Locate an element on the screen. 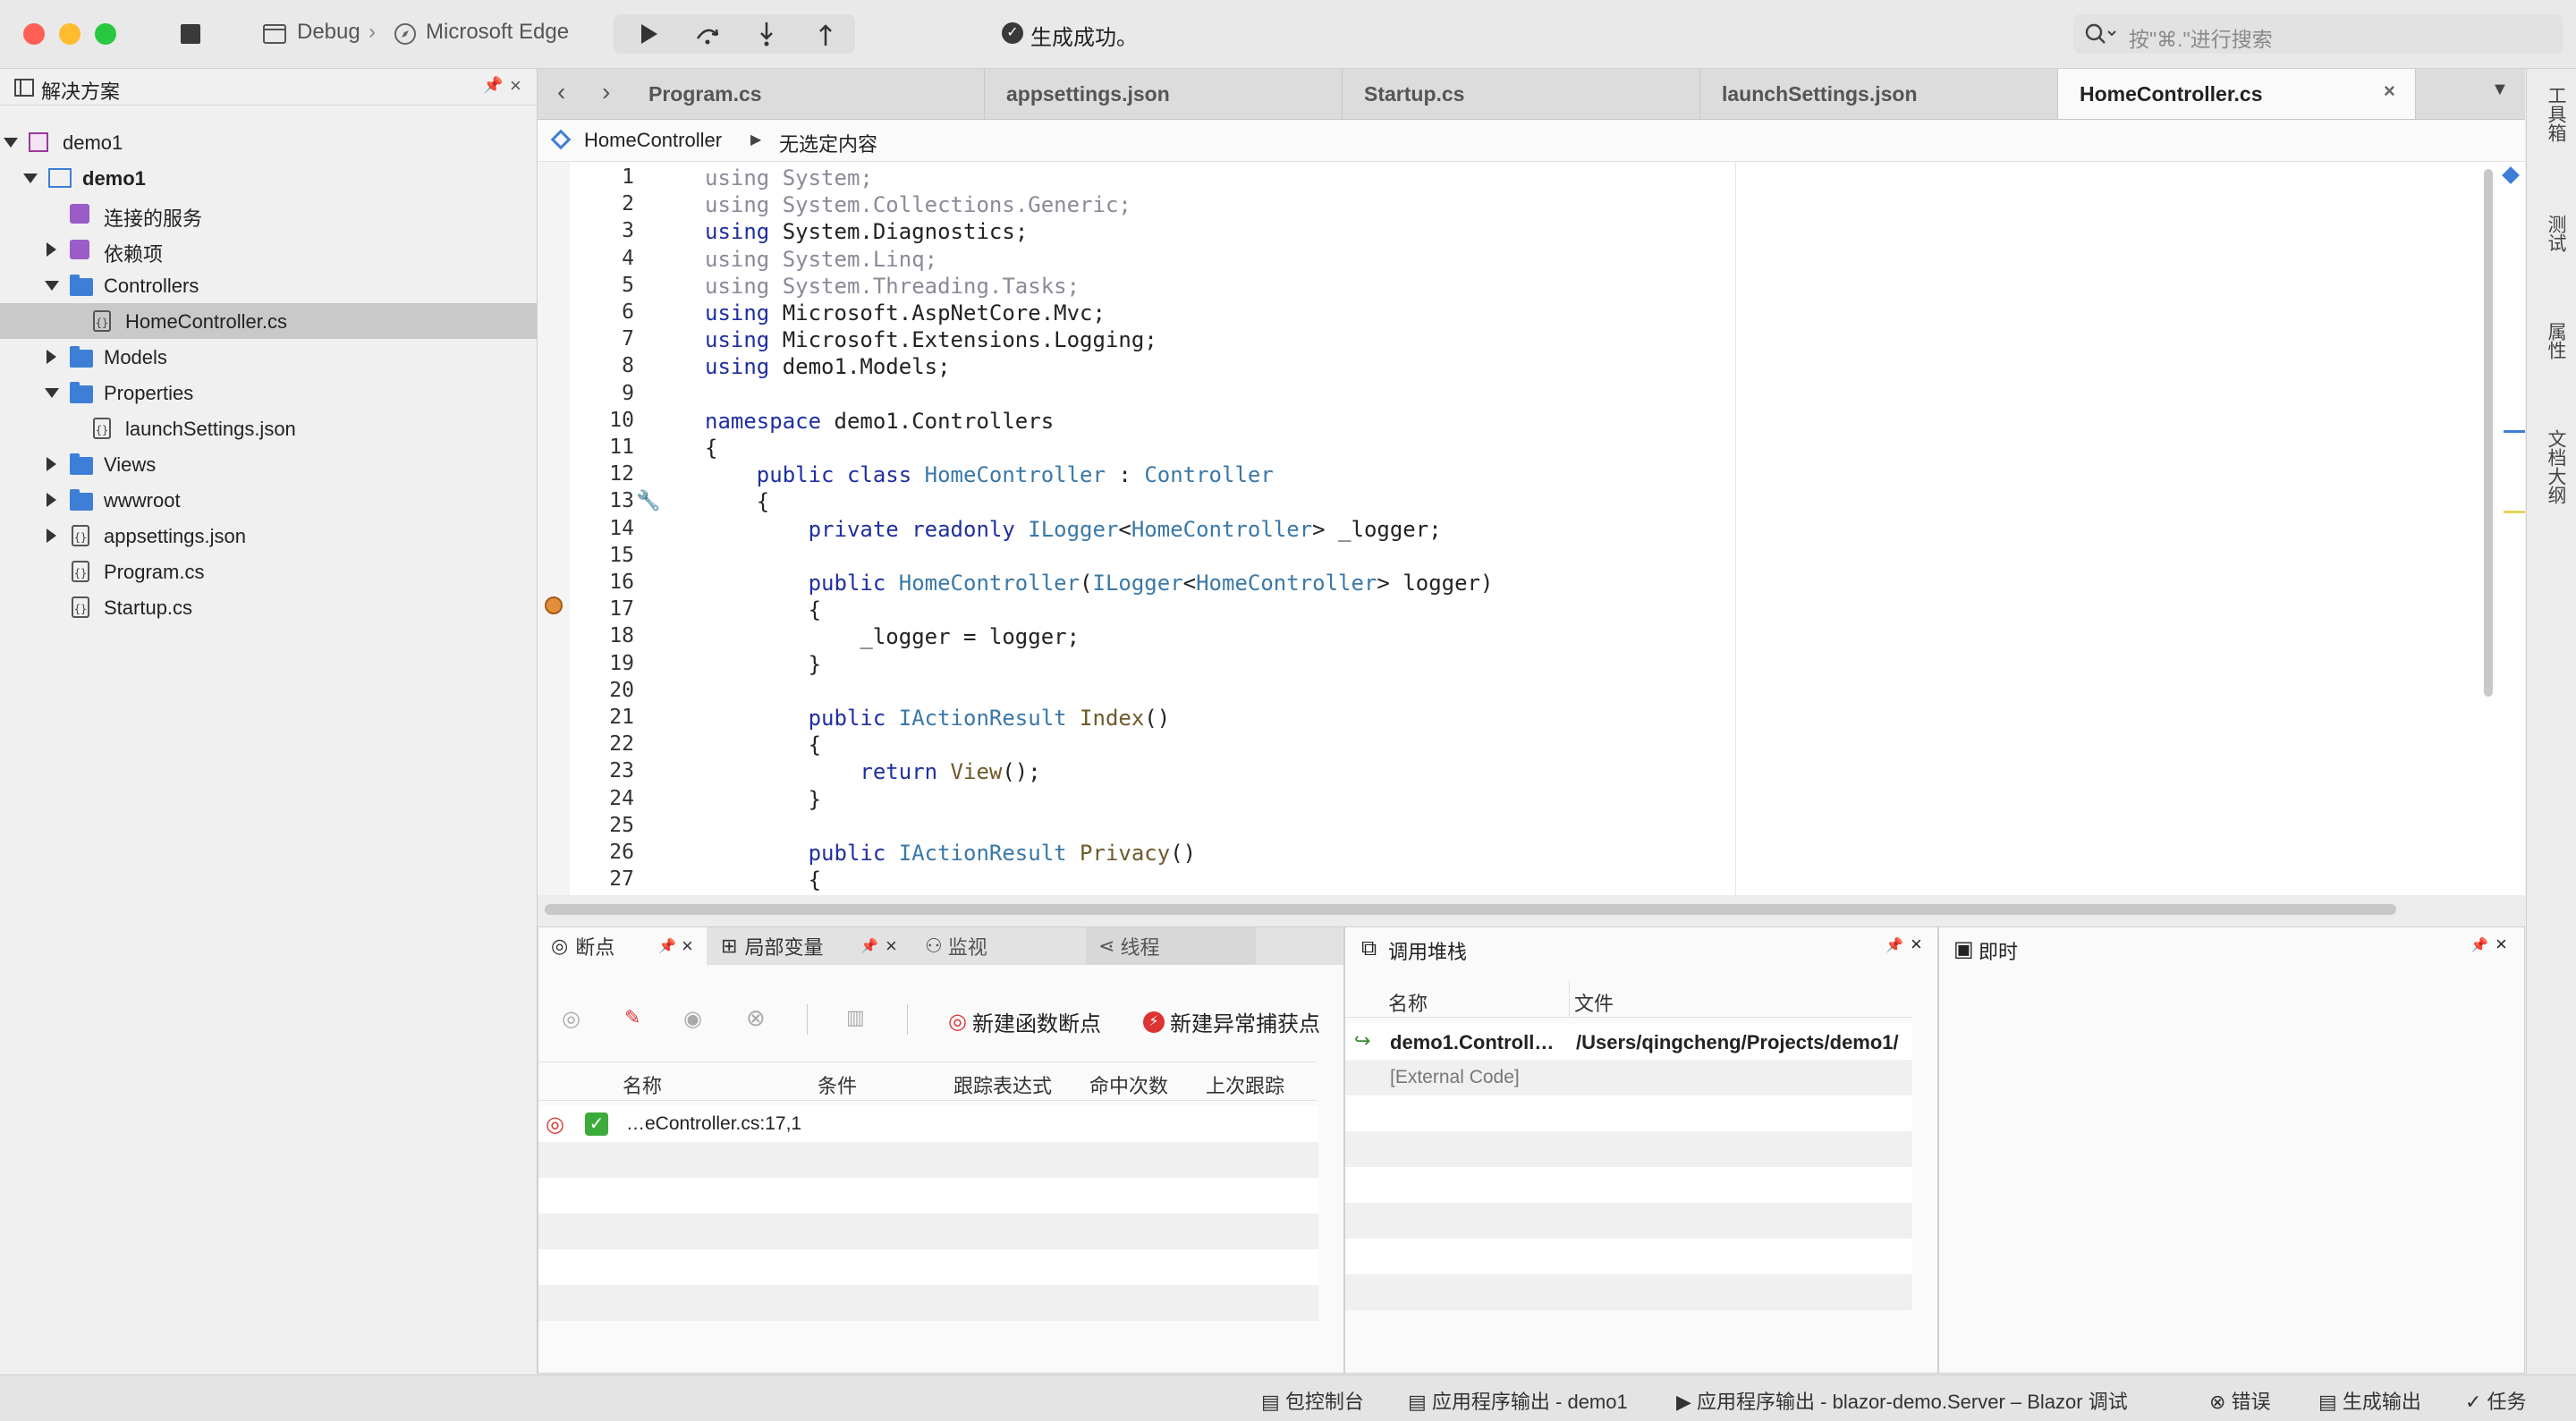 The width and height of the screenshot is (2576, 1421). tab-launchsettings: launchSettings.json is located at coordinates (1879, 94).